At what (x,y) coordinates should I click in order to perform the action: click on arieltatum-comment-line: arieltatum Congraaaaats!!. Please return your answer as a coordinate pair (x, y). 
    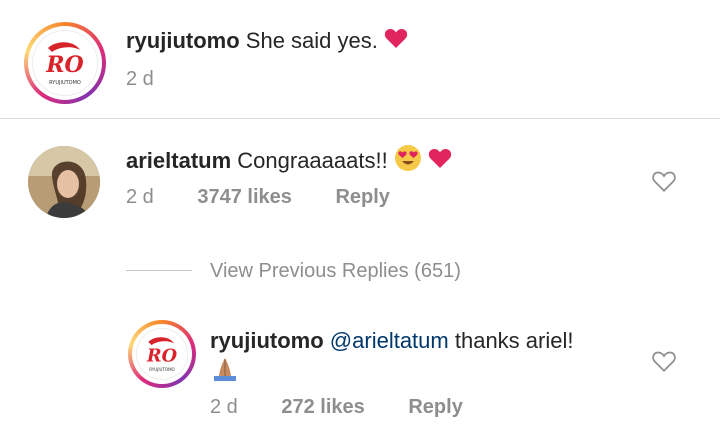
    Looking at the image, I should click on (289, 162).